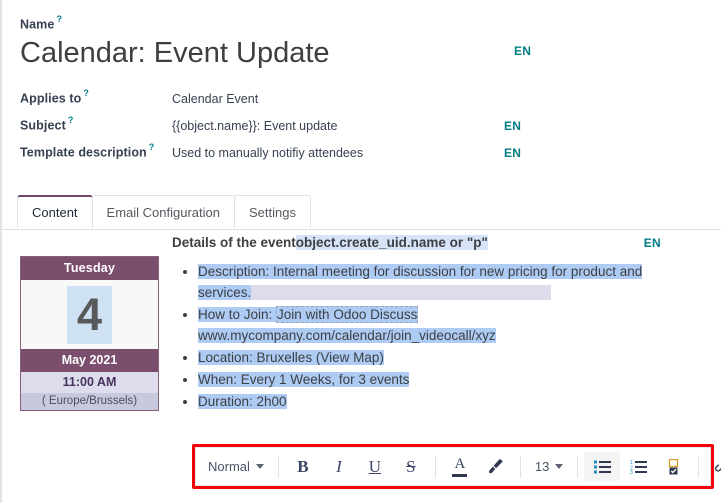  What do you see at coordinates (272, 212) in the screenshot?
I see `tab-settings: Settings` at bounding box center [272, 212].